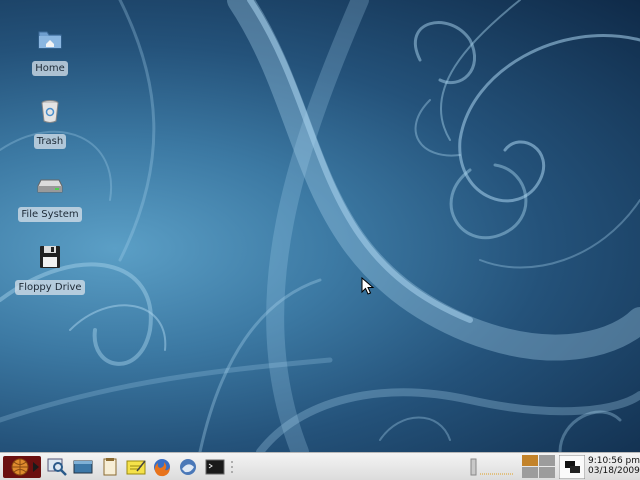  Describe the element at coordinates (50, 196) in the screenshot. I see `desktop-icon-file-system: File System` at that location.